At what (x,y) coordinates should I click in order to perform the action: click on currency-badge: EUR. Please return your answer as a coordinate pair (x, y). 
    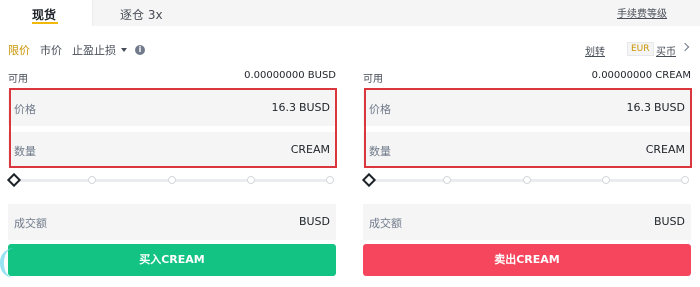
    Looking at the image, I should click on (640, 49).